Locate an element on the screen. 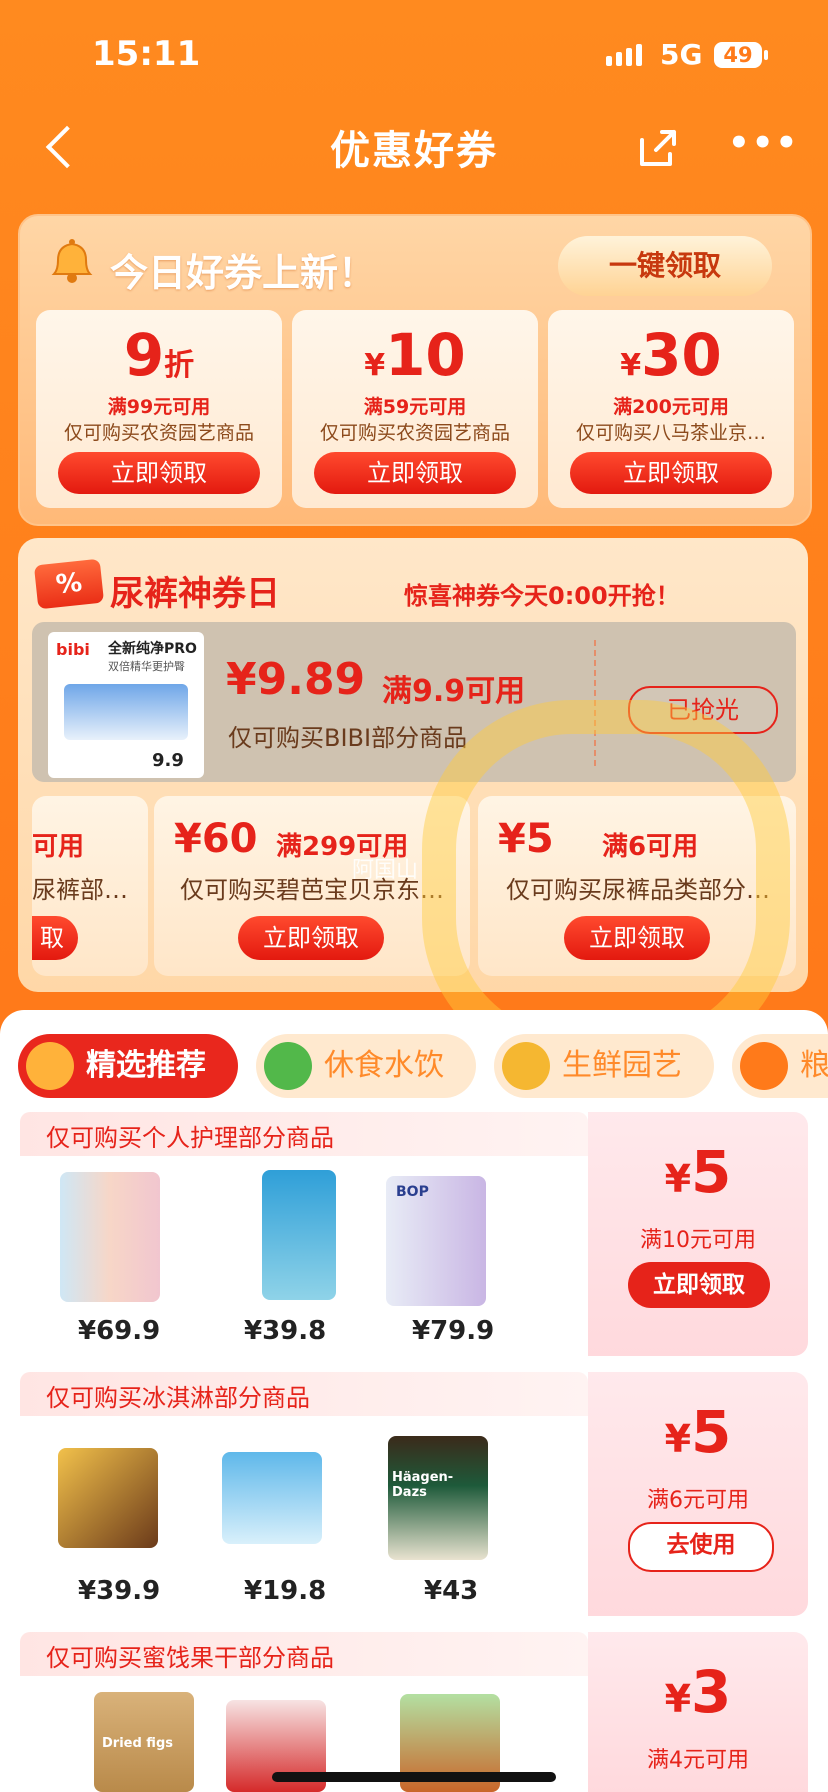  network-label: 5G is located at coordinates (681, 54).